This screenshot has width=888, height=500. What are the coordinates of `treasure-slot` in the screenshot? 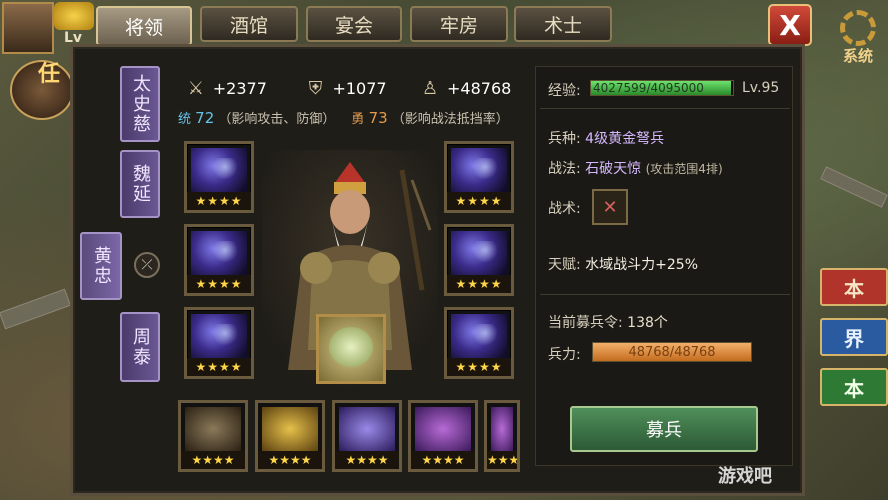 It's located at (351, 349).